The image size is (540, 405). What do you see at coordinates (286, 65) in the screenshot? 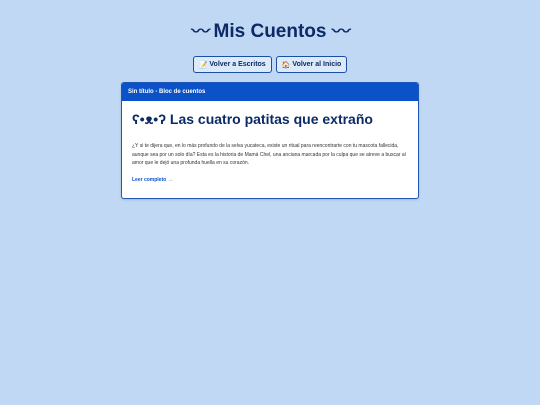
I see `house-icon: 🏠` at bounding box center [286, 65].